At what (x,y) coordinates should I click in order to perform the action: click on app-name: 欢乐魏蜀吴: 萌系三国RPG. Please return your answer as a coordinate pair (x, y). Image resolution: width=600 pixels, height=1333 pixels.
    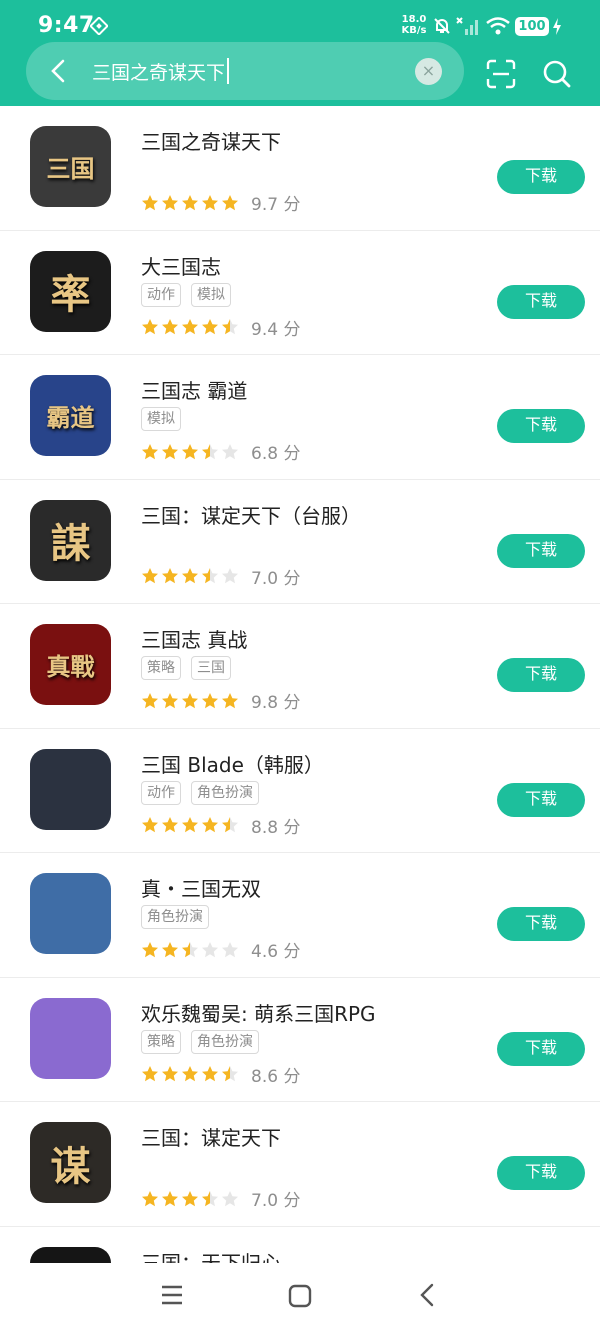
    Looking at the image, I should click on (258, 1012).